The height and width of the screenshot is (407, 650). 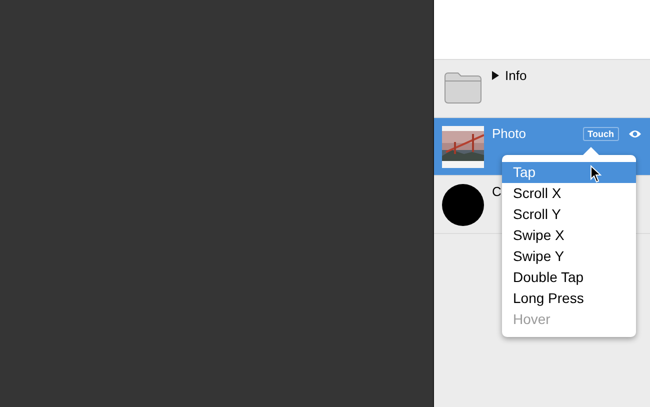 What do you see at coordinates (516, 76) in the screenshot?
I see `layer-name: Info` at bounding box center [516, 76].